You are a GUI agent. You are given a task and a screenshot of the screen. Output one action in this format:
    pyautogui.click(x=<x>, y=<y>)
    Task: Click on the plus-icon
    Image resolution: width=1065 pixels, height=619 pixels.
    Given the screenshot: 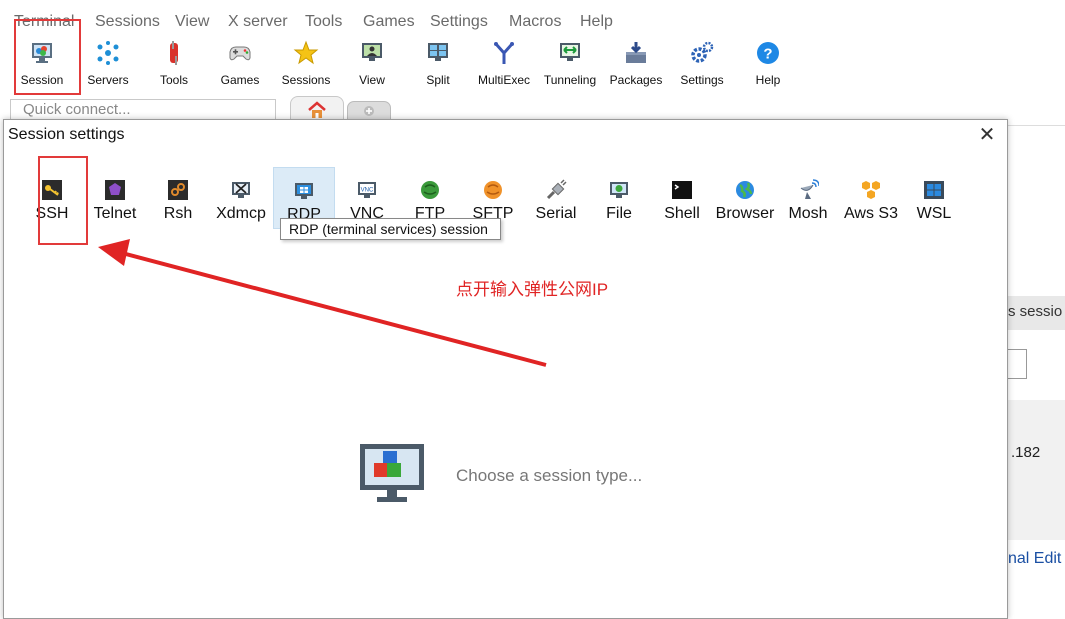 What is the action you would take?
    pyautogui.click(x=369, y=111)
    